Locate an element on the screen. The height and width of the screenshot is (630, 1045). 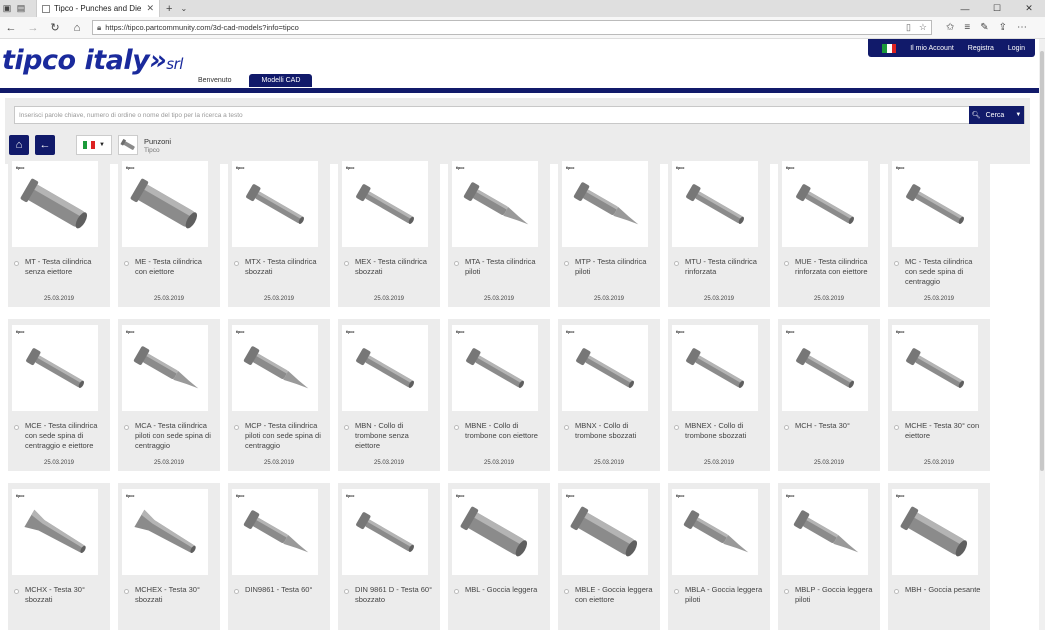
language-select: ▼ is located at coordinates (94, 145).